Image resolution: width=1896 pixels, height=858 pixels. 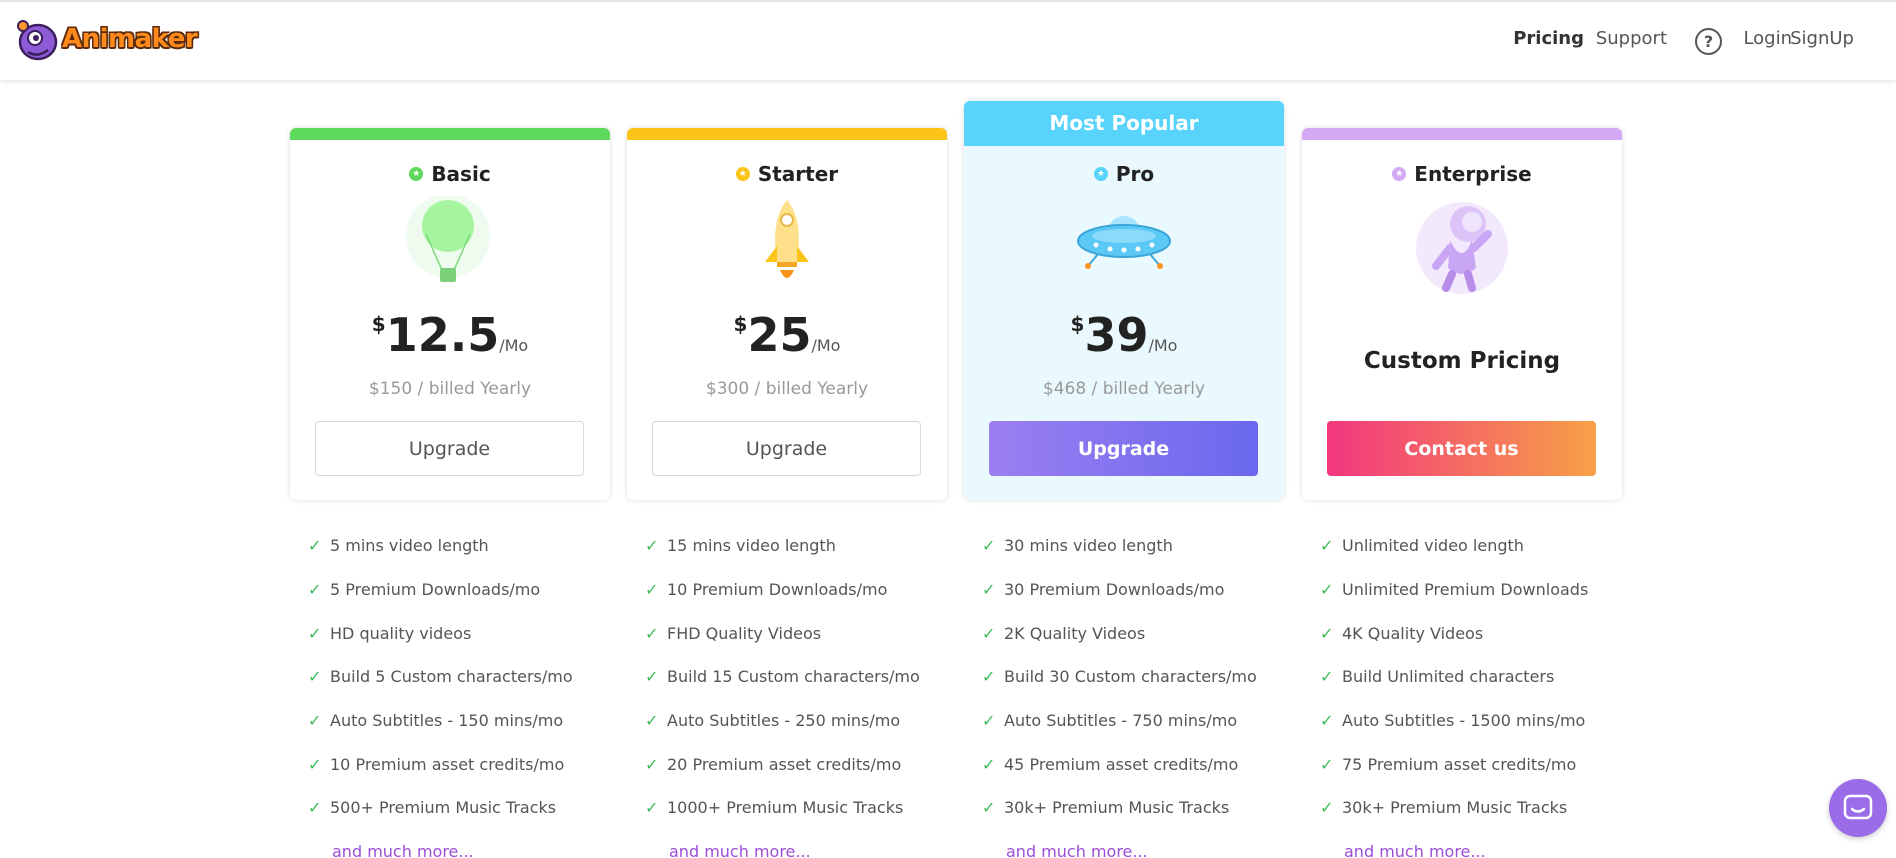 What do you see at coordinates (787, 174) in the screenshot?
I see `plan-title: ★ Starter` at bounding box center [787, 174].